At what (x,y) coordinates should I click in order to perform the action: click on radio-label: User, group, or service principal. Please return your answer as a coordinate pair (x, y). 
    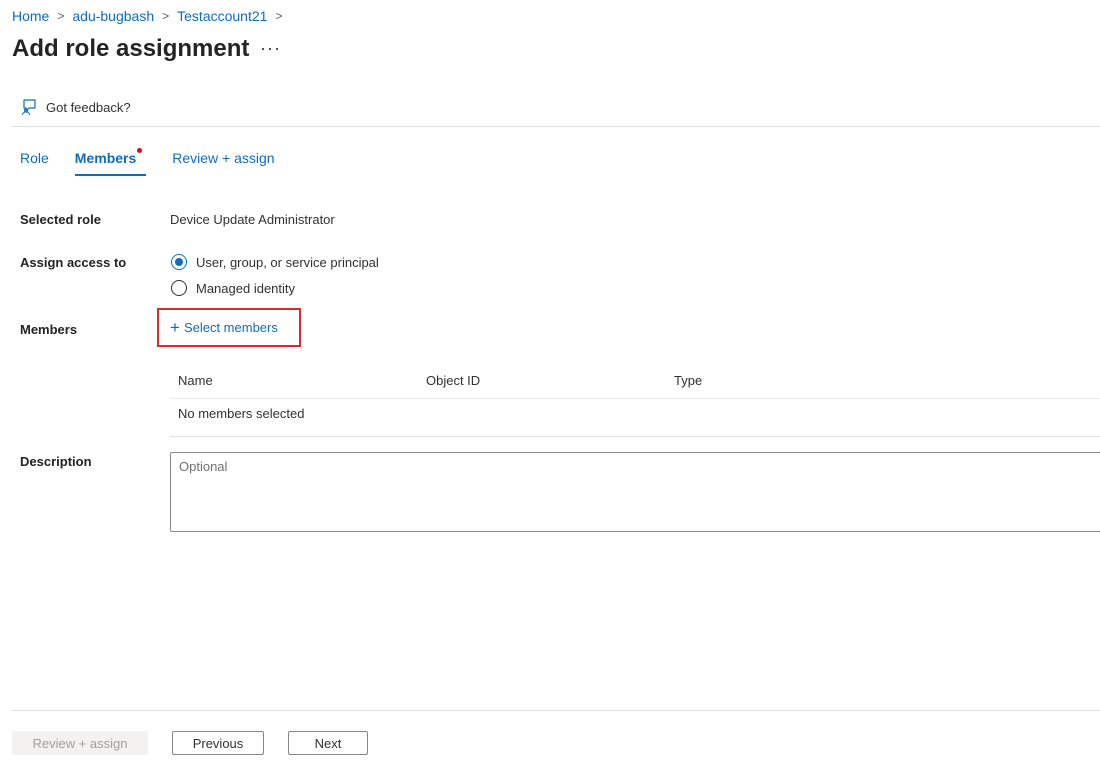
    Looking at the image, I should click on (287, 262).